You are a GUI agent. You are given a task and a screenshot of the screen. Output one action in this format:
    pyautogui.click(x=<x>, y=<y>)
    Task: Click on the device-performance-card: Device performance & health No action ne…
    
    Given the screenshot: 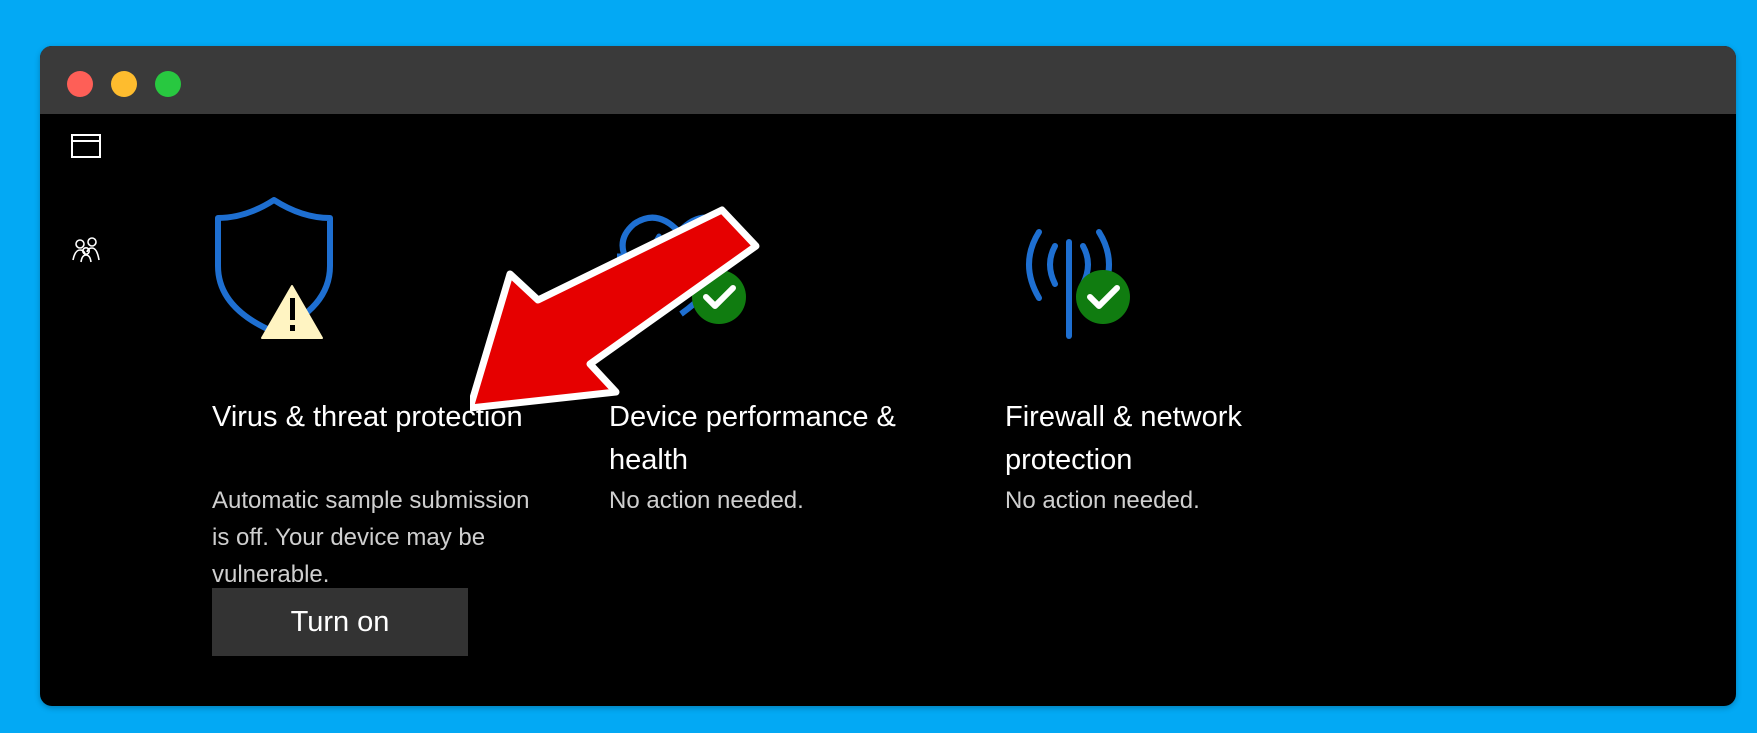 What is the action you would take?
    pyautogui.click(x=779, y=350)
    